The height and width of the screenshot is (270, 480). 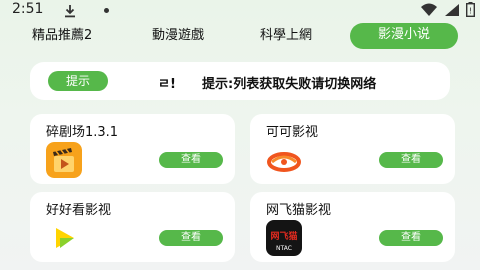 What do you see at coordinates (299, 210) in the screenshot?
I see `app-title: 网飞猫影视` at bounding box center [299, 210].